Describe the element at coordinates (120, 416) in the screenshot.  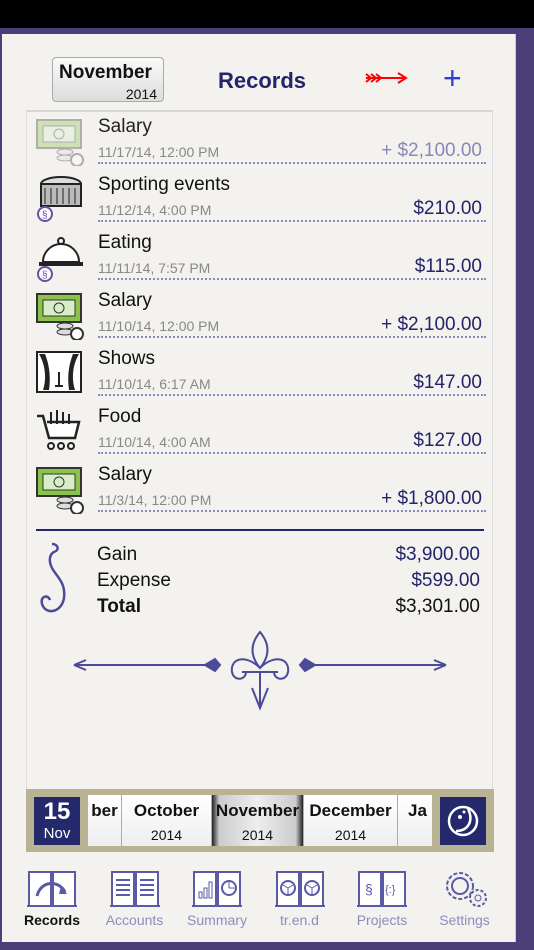
I see `record-title: Food` at that location.